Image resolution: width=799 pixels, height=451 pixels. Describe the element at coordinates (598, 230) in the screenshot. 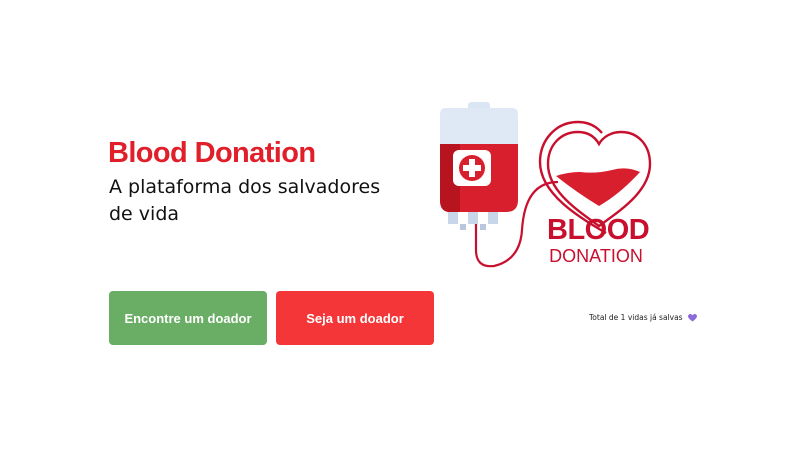

I see `logo-blood-text: BLOOD` at that location.